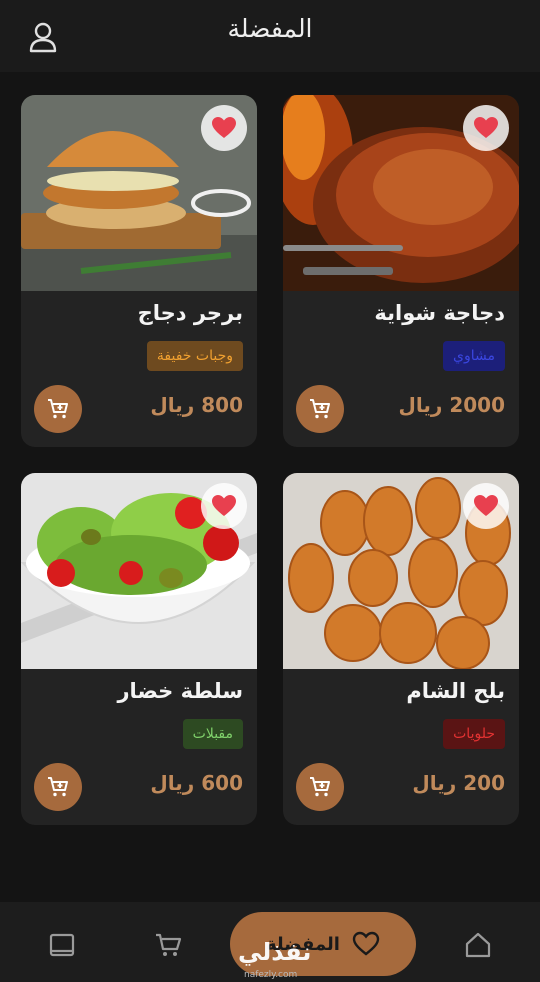  Describe the element at coordinates (275, 952) in the screenshot. I see `watermark-logo: نفذلي` at that location.